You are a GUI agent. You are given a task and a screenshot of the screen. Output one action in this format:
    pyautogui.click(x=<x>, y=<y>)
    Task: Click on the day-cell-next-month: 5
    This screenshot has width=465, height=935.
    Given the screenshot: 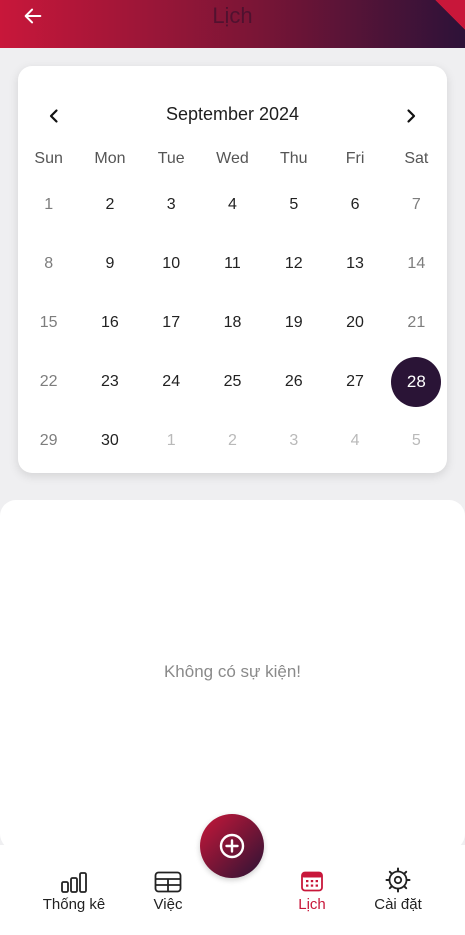 What is the action you would take?
    pyautogui.click(x=416, y=457)
    